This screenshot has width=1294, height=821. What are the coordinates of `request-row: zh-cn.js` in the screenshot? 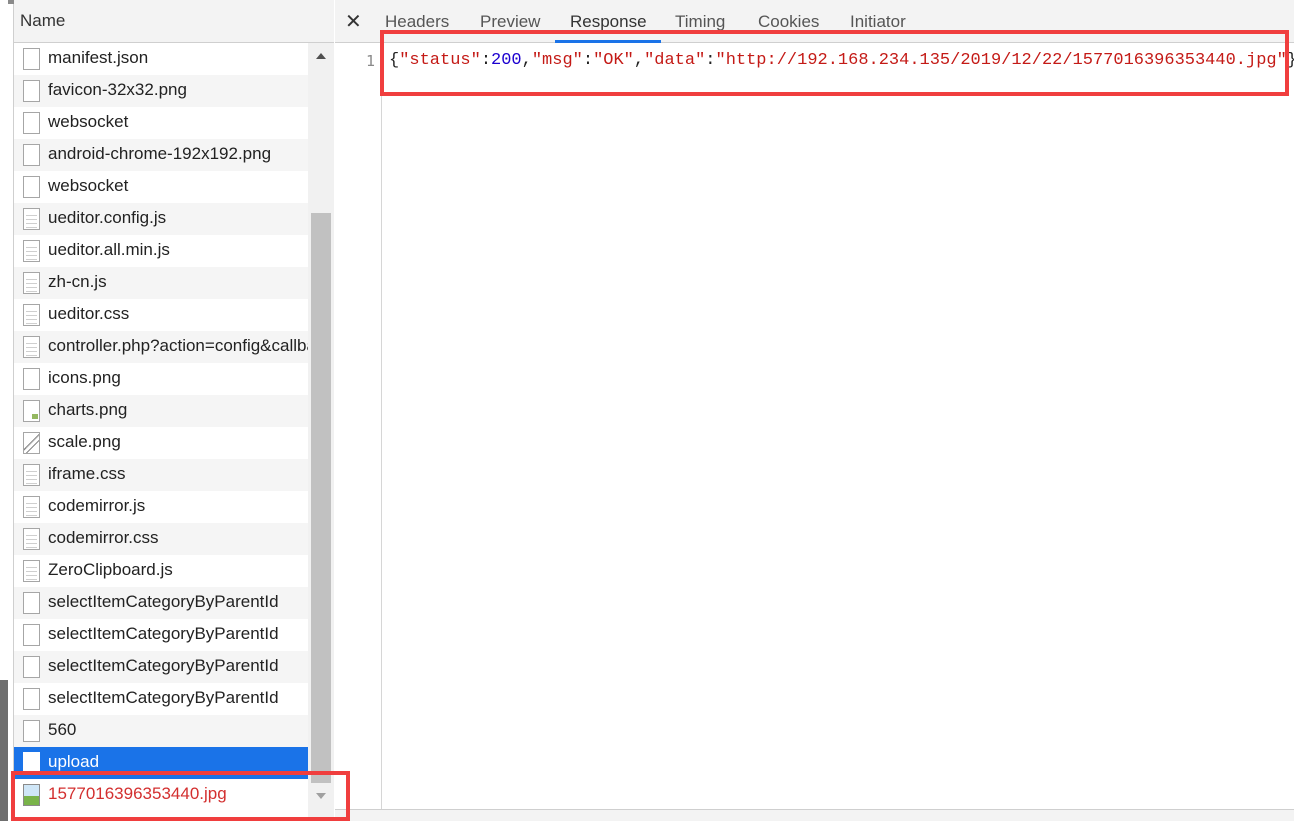 It's located at (161, 283).